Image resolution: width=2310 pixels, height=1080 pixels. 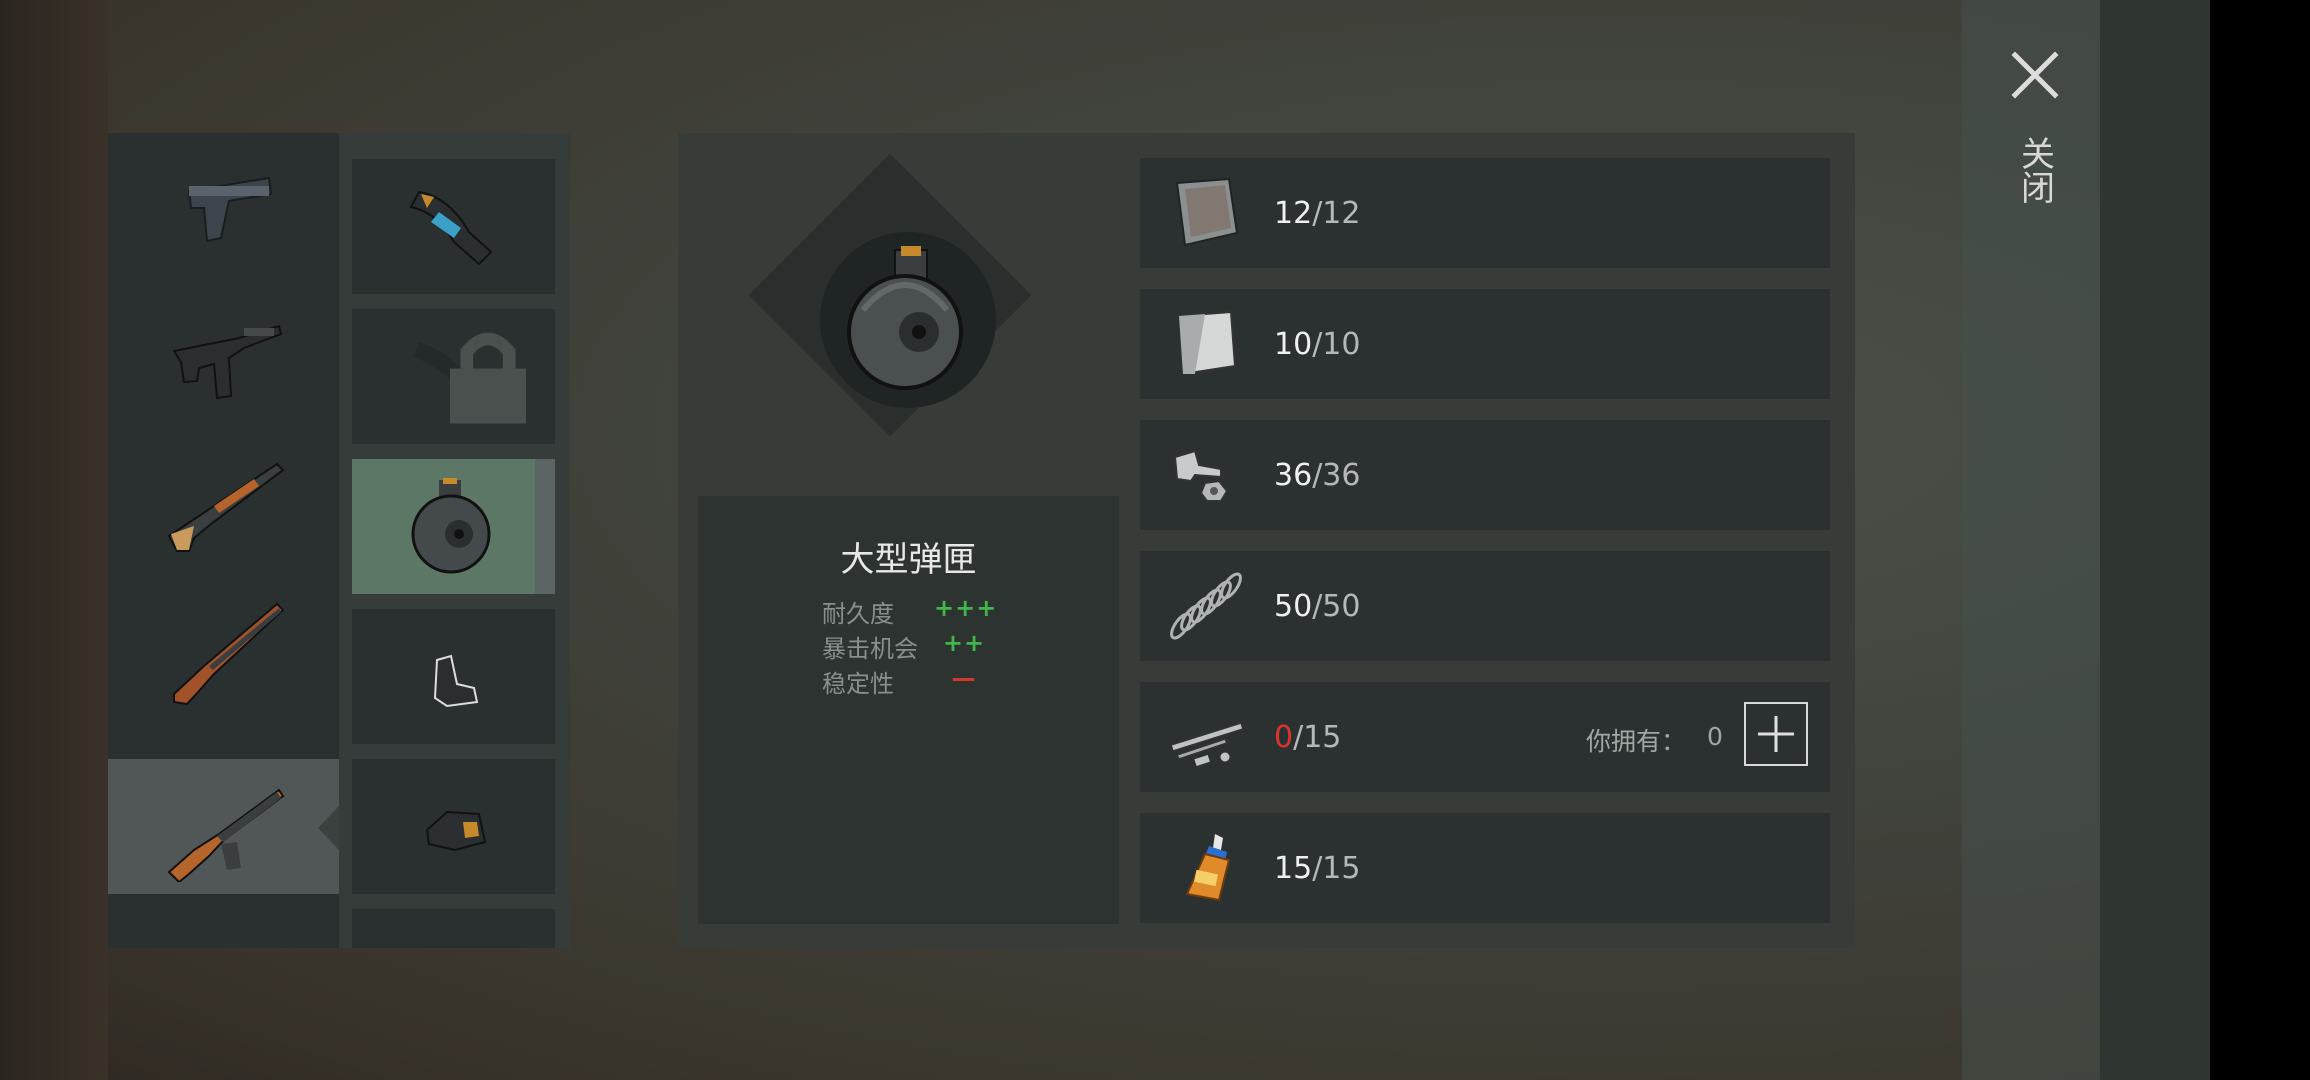 What do you see at coordinates (488, 378) in the screenshot?
I see `lock-icon` at bounding box center [488, 378].